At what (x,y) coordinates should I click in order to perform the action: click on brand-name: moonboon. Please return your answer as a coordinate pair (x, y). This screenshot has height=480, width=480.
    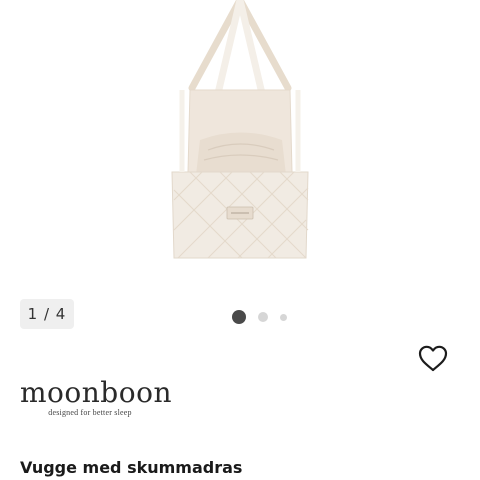
    Looking at the image, I should click on (96, 392).